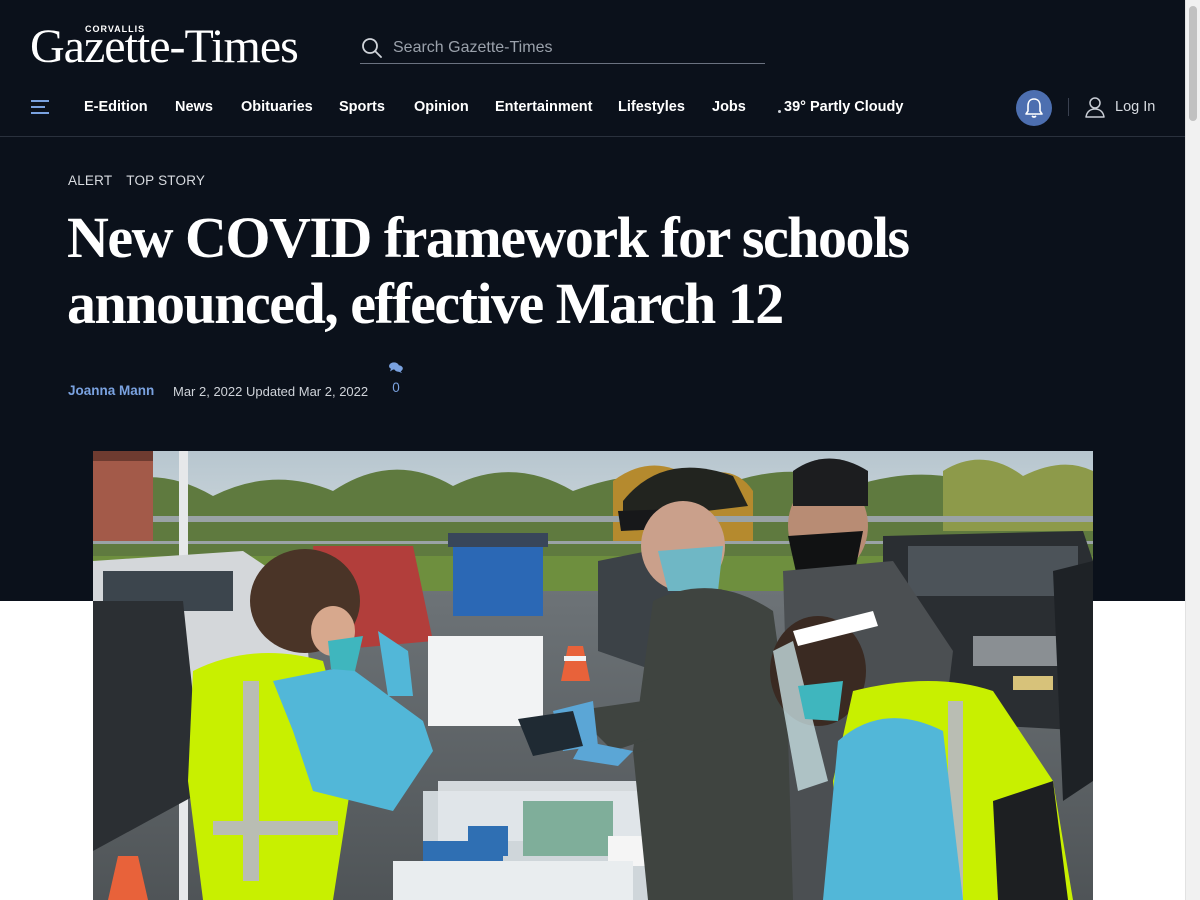 The image size is (1200, 900). Describe the element at coordinates (372, 48) in the screenshot. I see `search-icon` at that location.